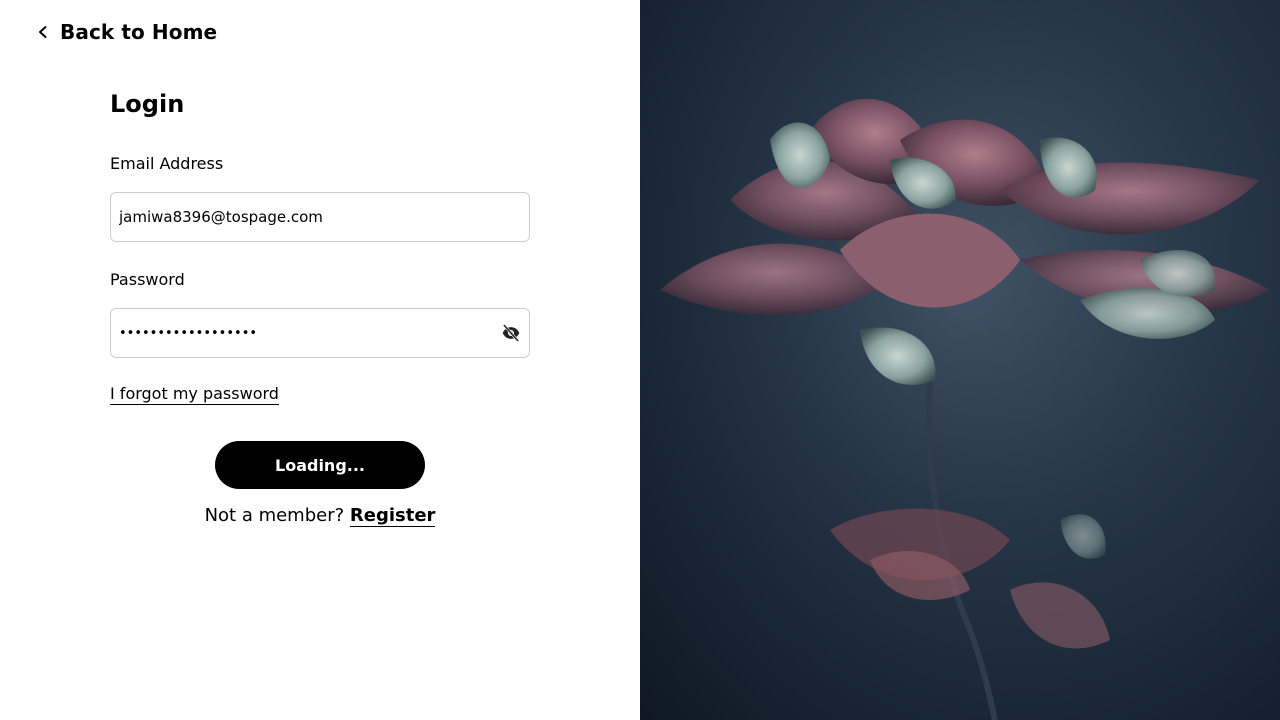 This screenshot has height=720, width=1280. What do you see at coordinates (43, 32) in the screenshot?
I see `chevron-left-icon` at bounding box center [43, 32].